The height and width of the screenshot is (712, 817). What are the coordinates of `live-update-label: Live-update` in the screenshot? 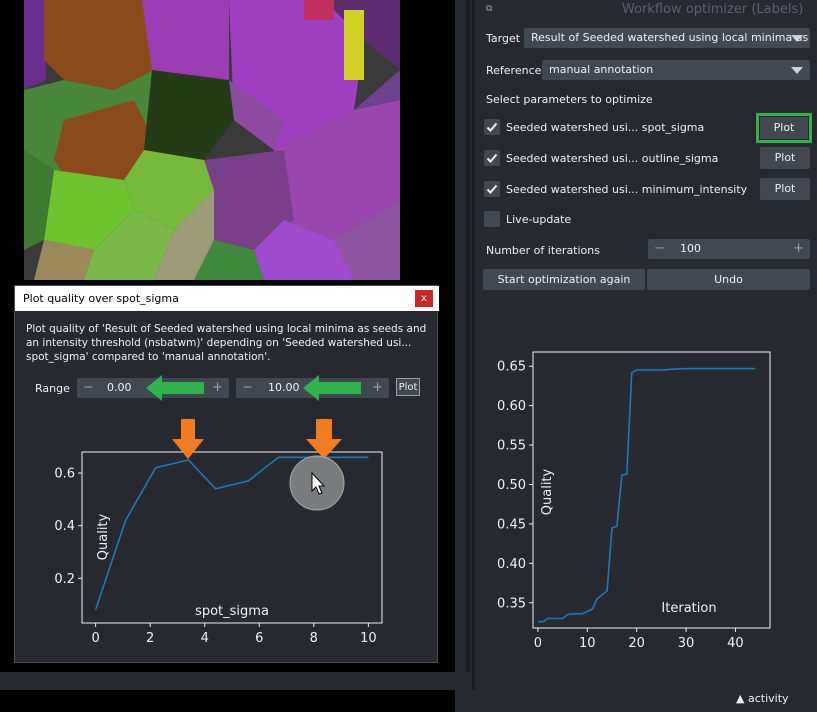 It's located at (539, 219).